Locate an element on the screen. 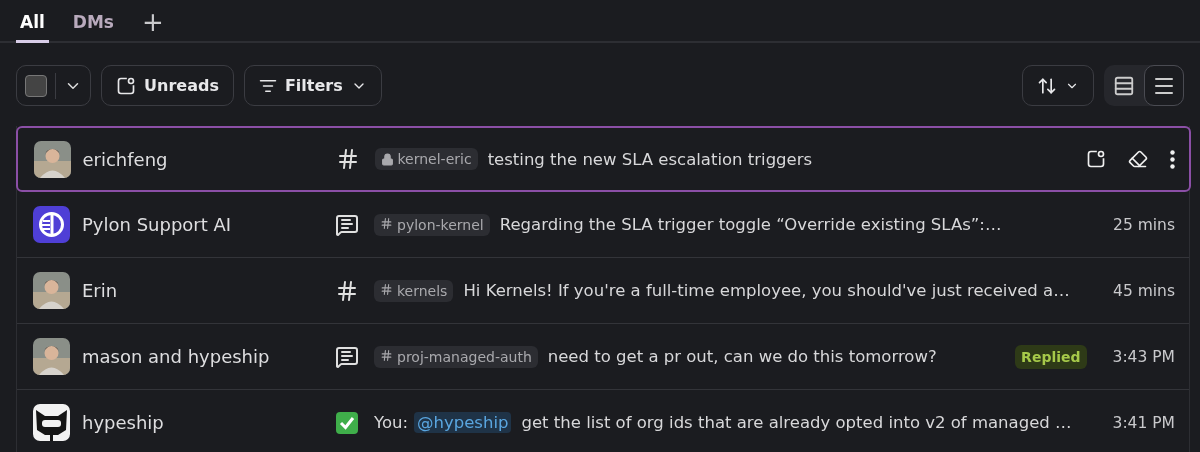  hash-icon is located at coordinates (347, 290).